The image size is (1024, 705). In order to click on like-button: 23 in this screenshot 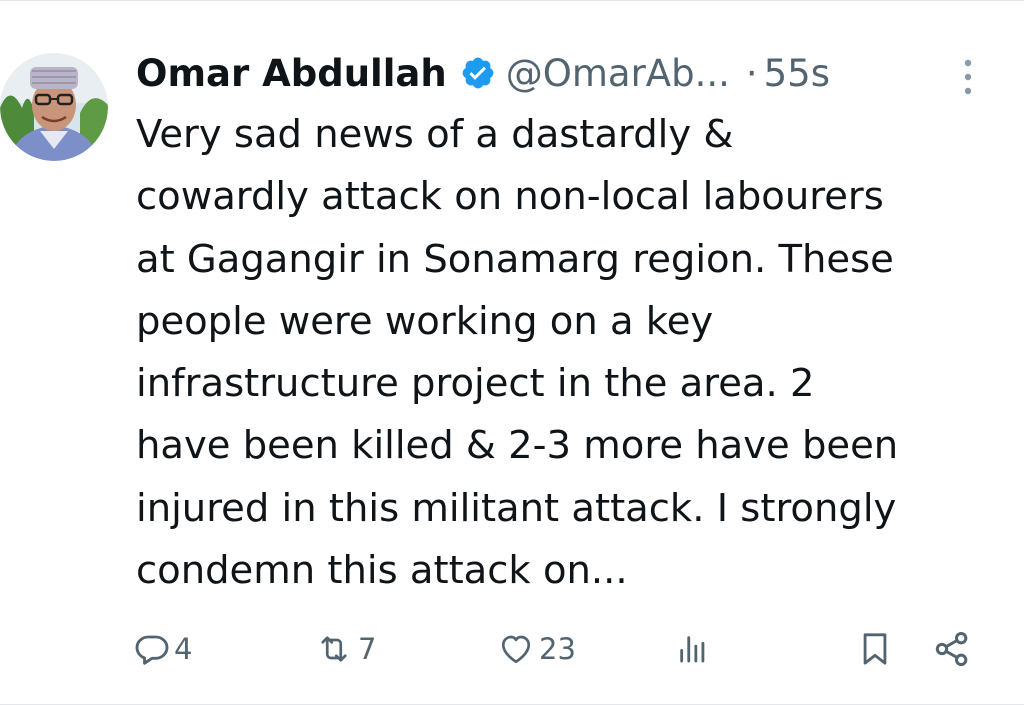, I will do `click(536, 649)`.